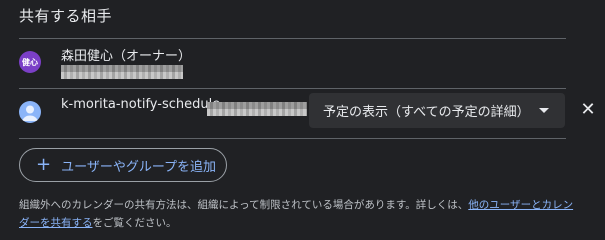  I want to click on owner-name: 森田健心（オーナー）, so click(126, 56).